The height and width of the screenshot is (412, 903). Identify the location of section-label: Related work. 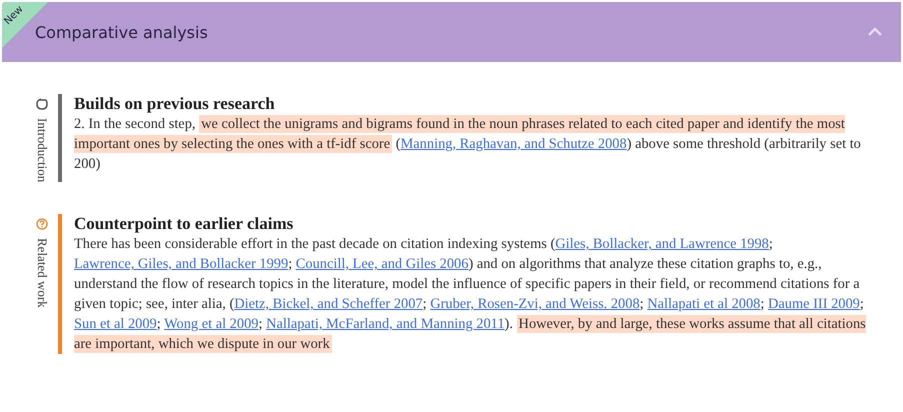
(42, 273).